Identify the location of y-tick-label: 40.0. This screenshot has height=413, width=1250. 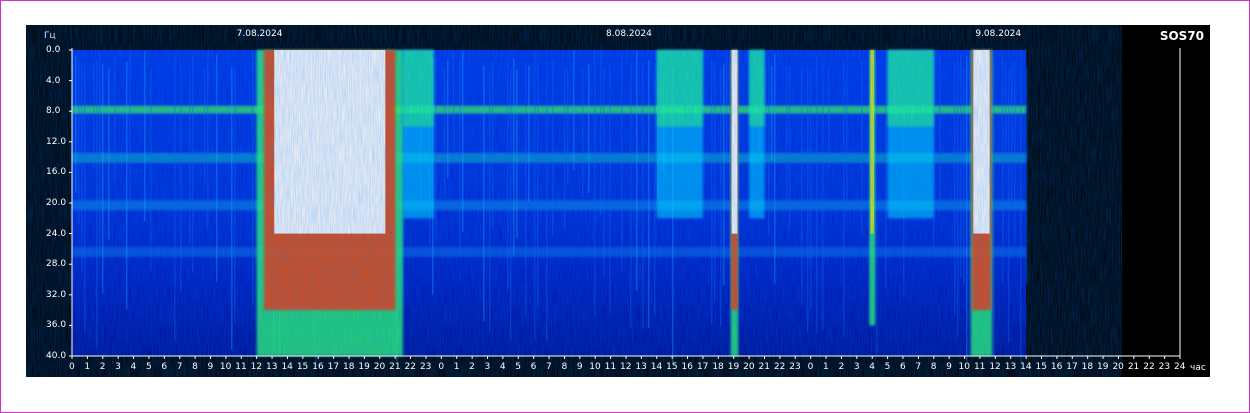
(56, 356).